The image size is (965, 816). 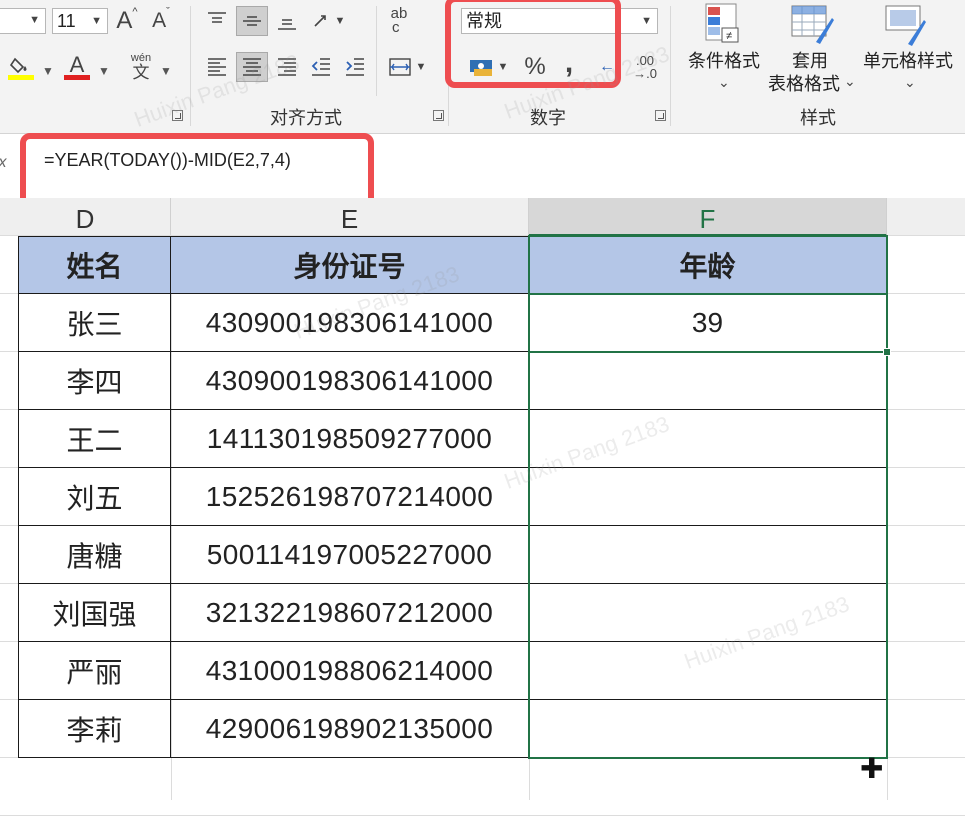 I want to click on table-header-cell: 年龄, so click(x=708, y=265).